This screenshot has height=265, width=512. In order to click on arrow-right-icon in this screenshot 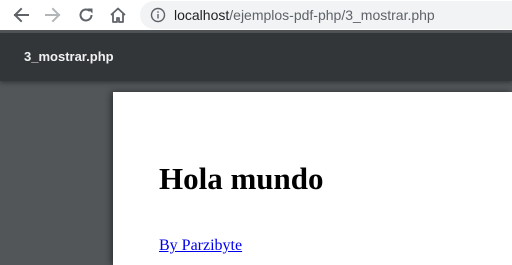, I will do `click(53, 15)`.